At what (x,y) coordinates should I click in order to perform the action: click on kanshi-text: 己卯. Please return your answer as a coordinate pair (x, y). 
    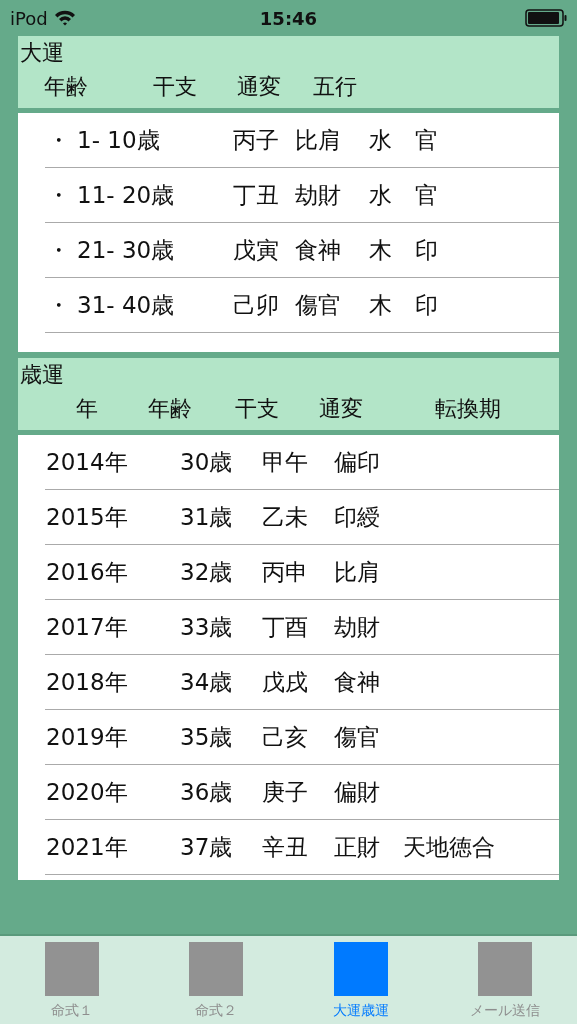
    Looking at the image, I should click on (256, 305).